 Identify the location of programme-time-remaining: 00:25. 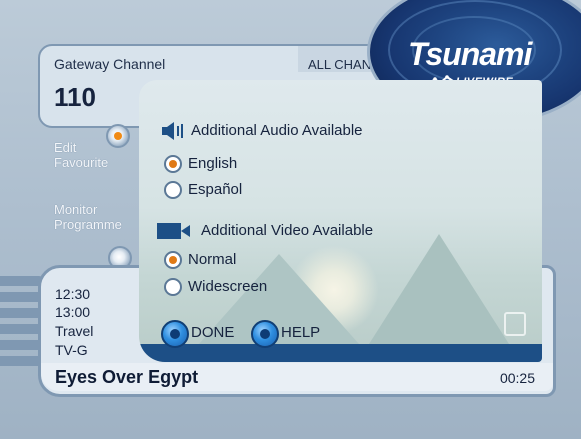
(517, 378).